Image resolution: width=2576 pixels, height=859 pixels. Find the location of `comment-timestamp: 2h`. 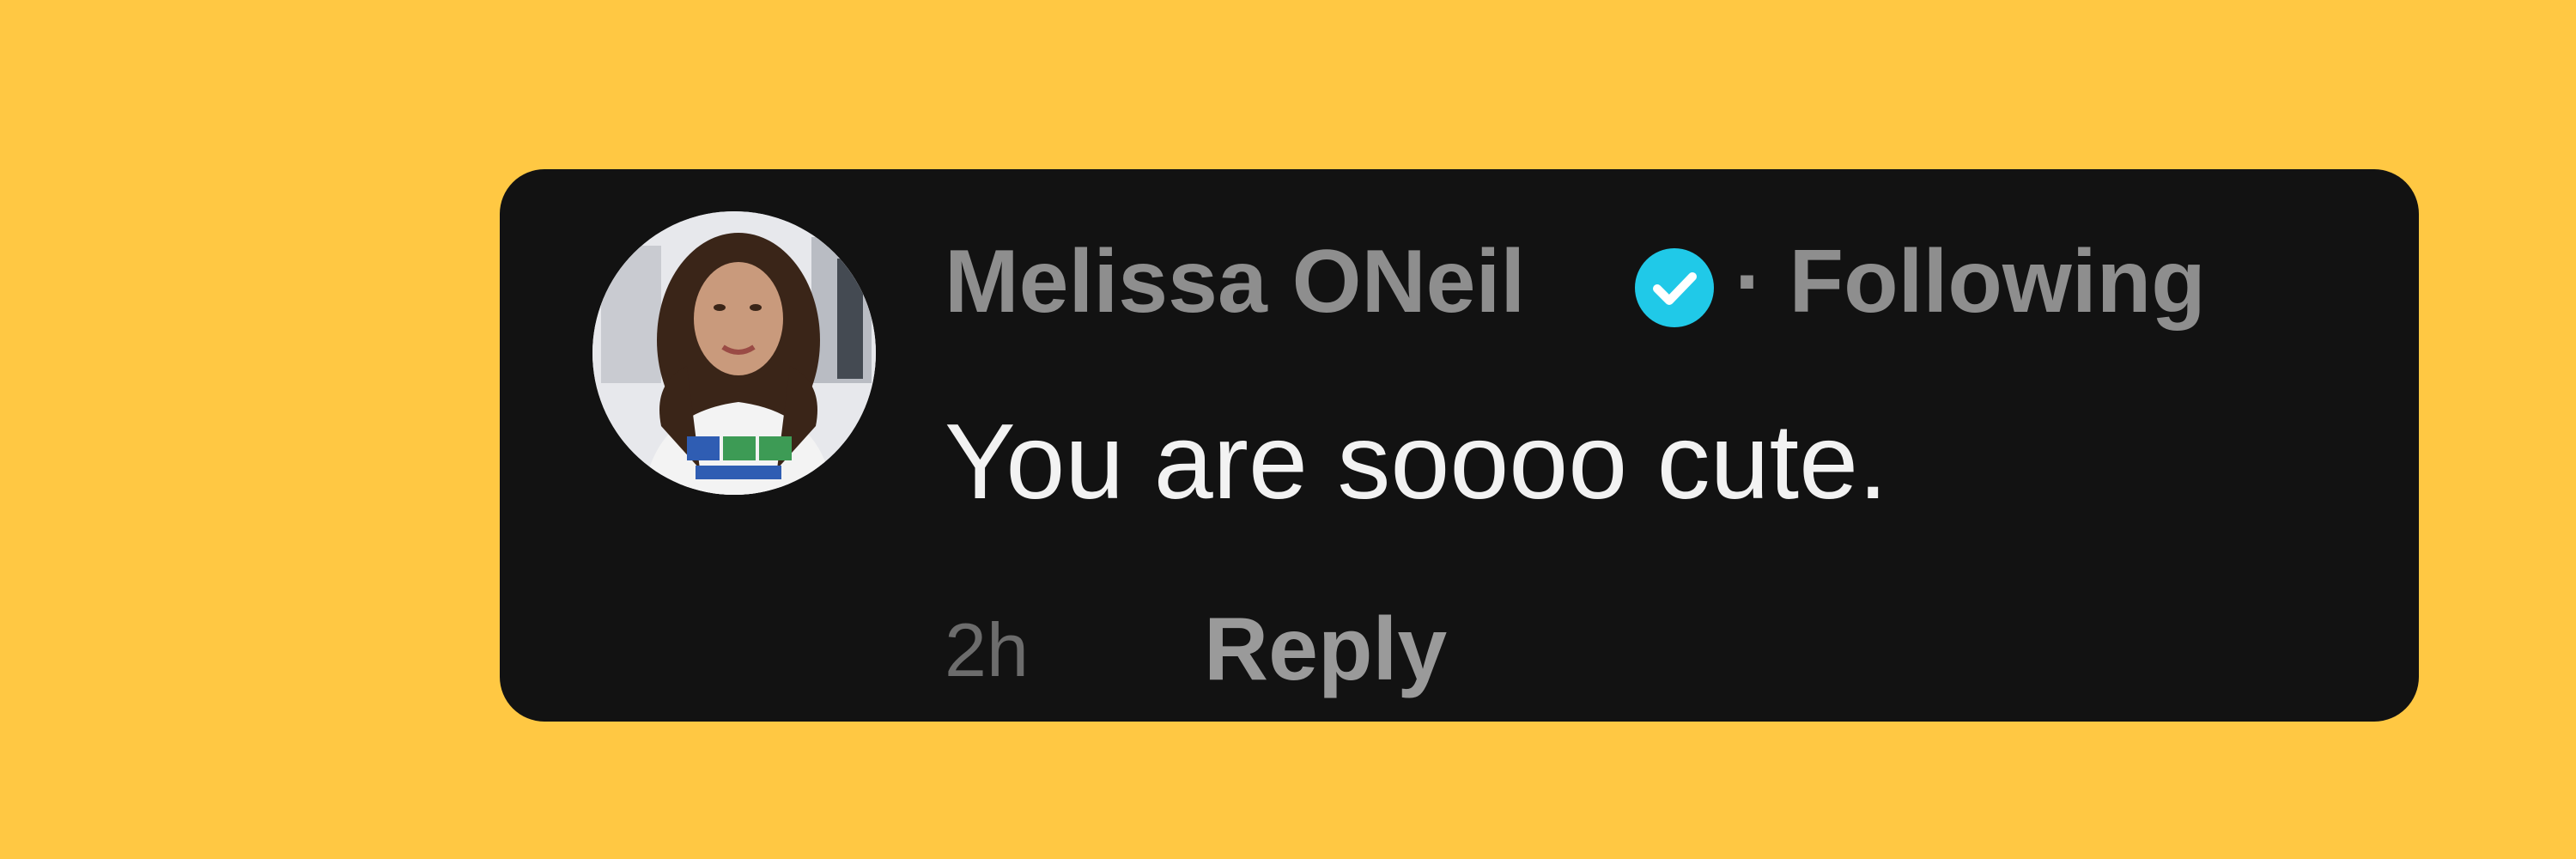

comment-timestamp: 2h is located at coordinates (987, 649).